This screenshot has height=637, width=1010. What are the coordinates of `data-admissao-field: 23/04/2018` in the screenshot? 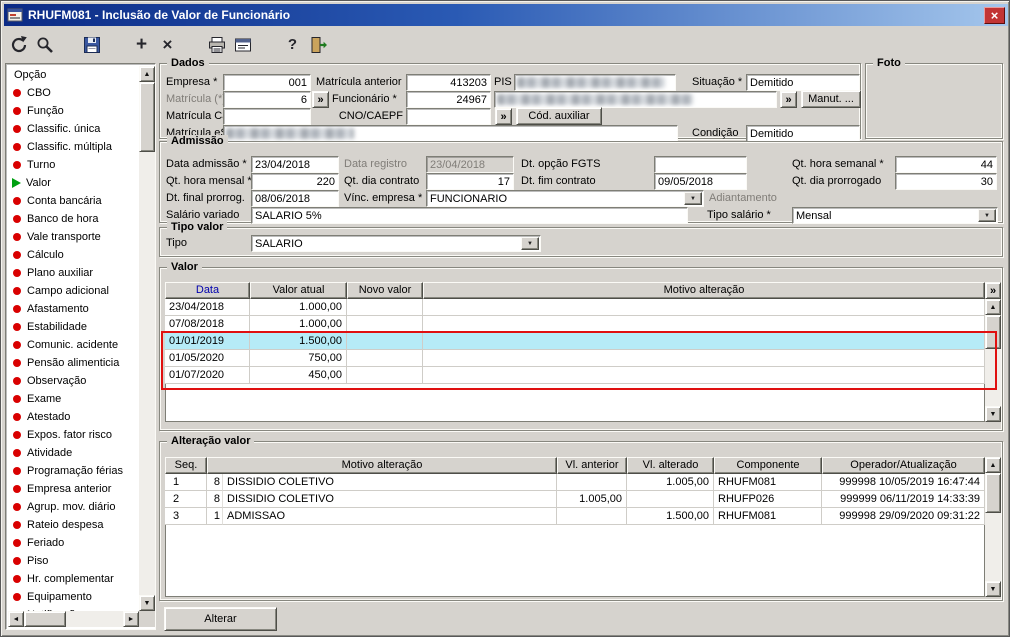 It's located at (295, 164).